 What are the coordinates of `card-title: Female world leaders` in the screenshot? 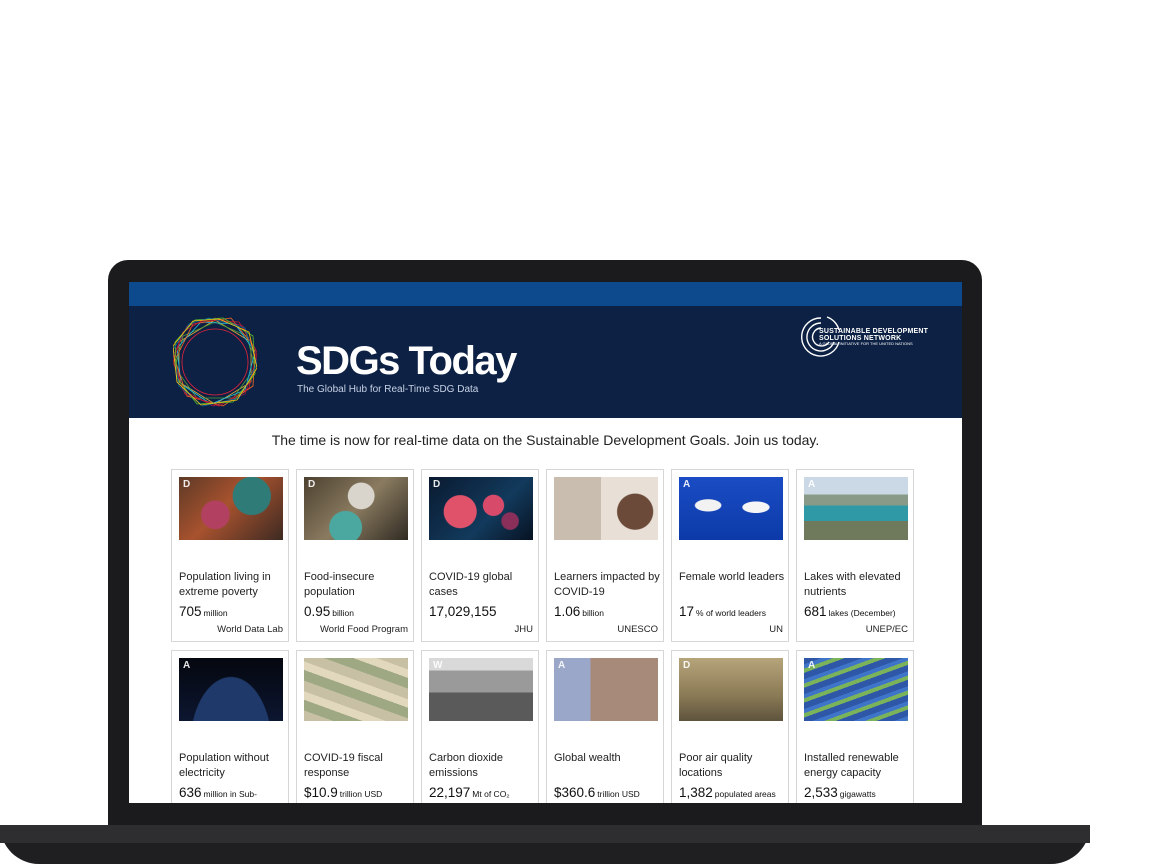 It's located at (732, 577).